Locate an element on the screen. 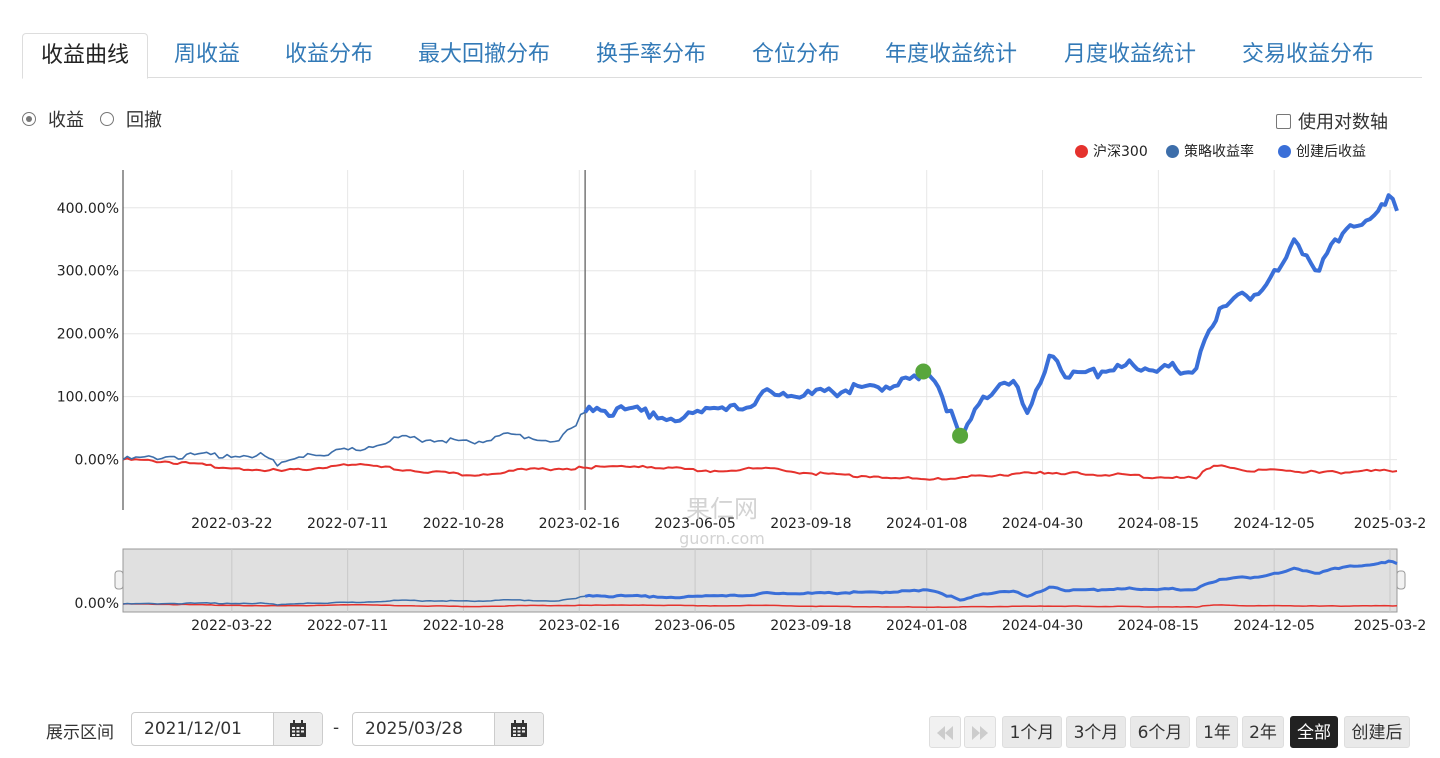 The width and height of the screenshot is (1440, 758). x-tick-label: 2023-02-16 is located at coordinates (579, 524).